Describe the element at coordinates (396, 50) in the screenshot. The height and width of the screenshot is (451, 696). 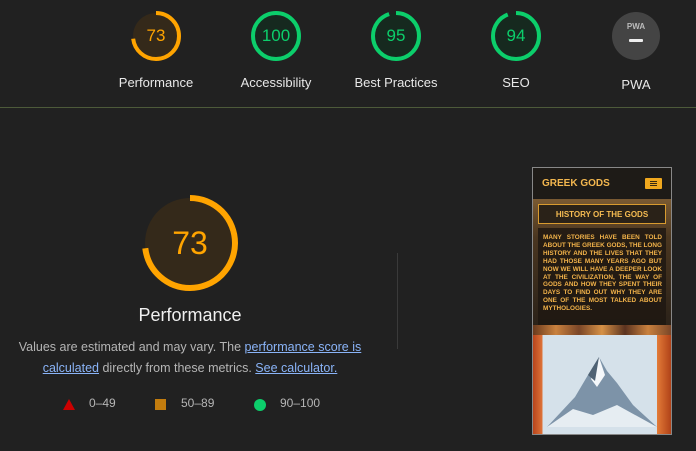
I see `gauge-best-practices: 95 Best Practices` at that location.